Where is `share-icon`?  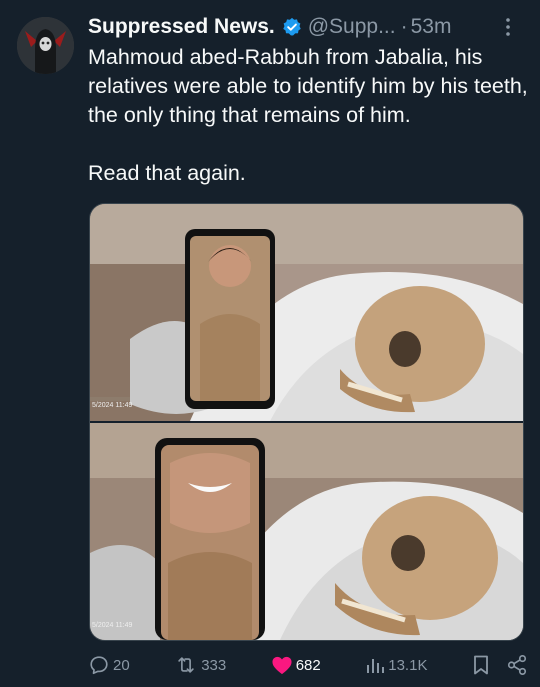 share-icon is located at coordinates (517, 665).